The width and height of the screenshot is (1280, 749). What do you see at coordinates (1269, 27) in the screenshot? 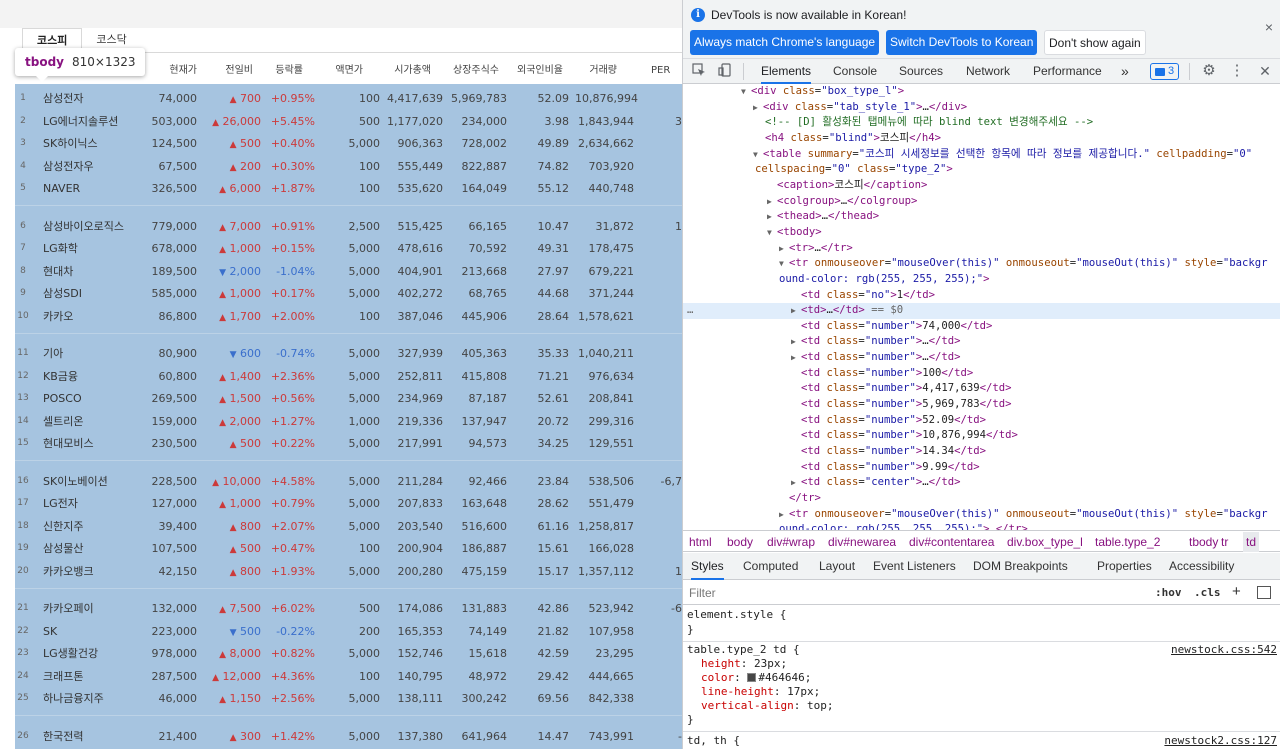
I see `close-icon: ×` at bounding box center [1269, 27].